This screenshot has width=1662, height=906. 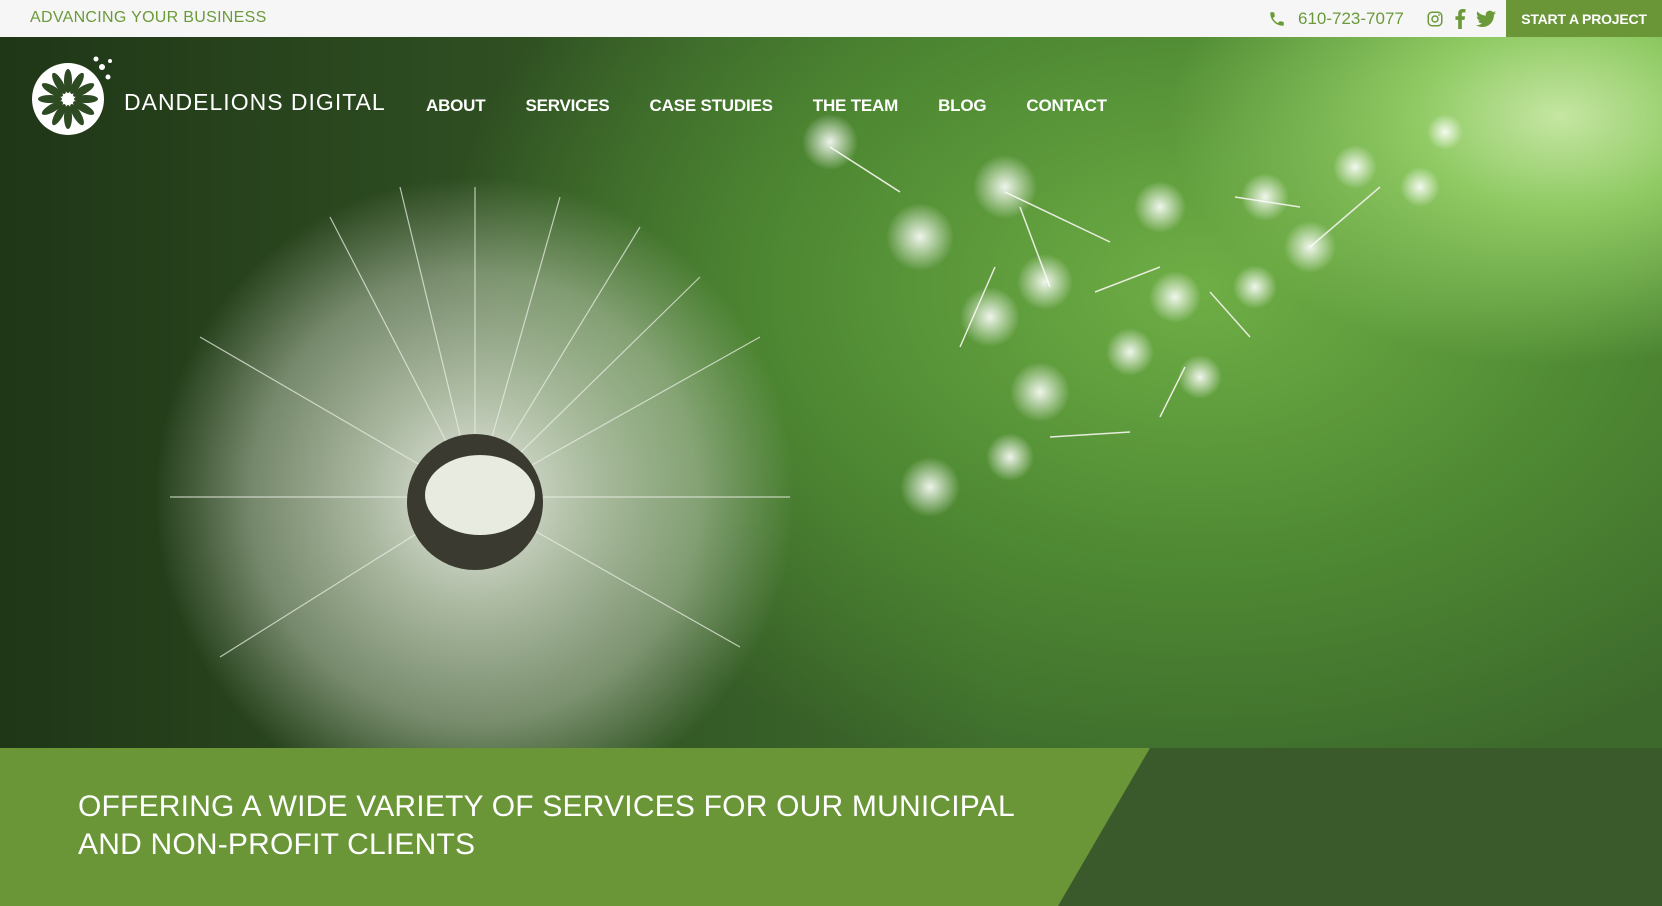 What do you see at coordinates (255, 102) in the screenshot?
I see `brand-name: DANDELIONS DIGITAL` at bounding box center [255, 102].